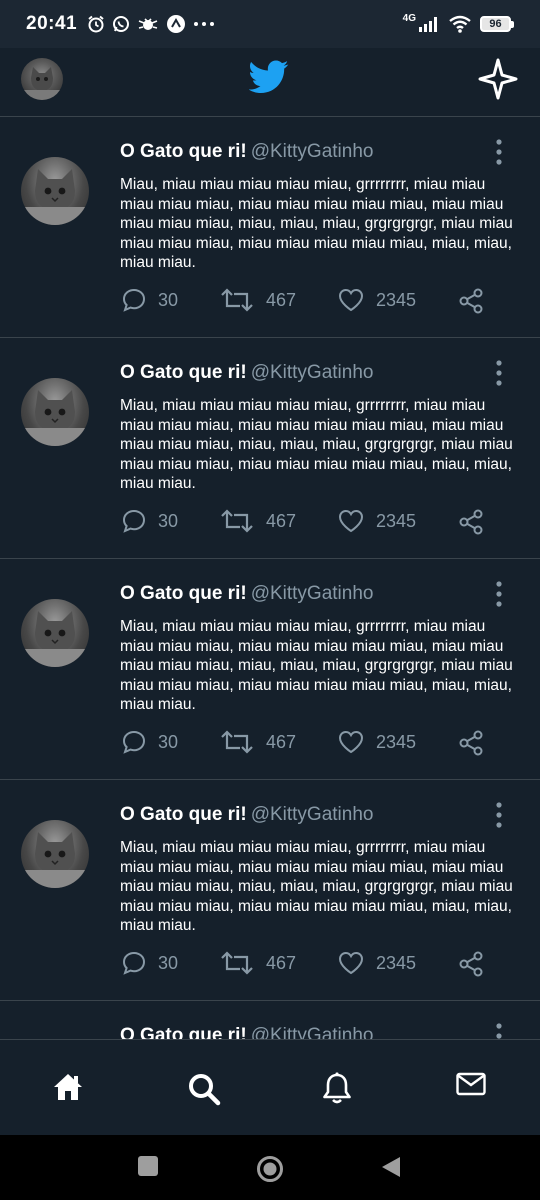  I want to click on profile-avatar, so click(42, 79).